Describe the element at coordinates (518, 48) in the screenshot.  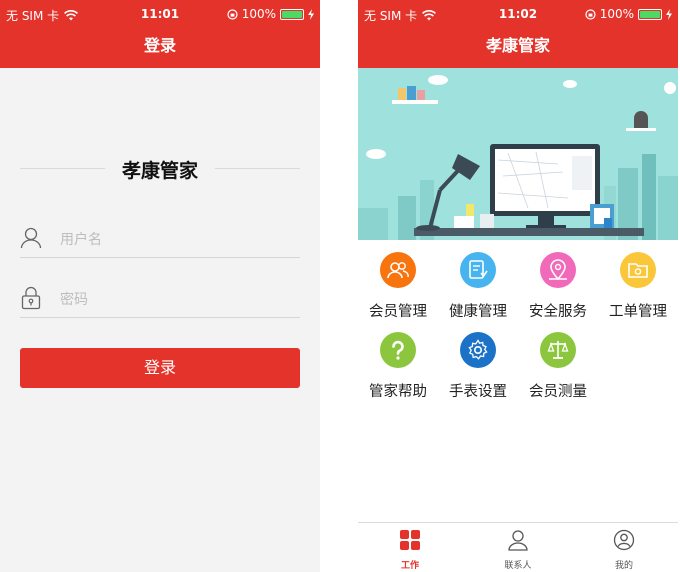
I see `nav-title: 孝康管家` at that location.